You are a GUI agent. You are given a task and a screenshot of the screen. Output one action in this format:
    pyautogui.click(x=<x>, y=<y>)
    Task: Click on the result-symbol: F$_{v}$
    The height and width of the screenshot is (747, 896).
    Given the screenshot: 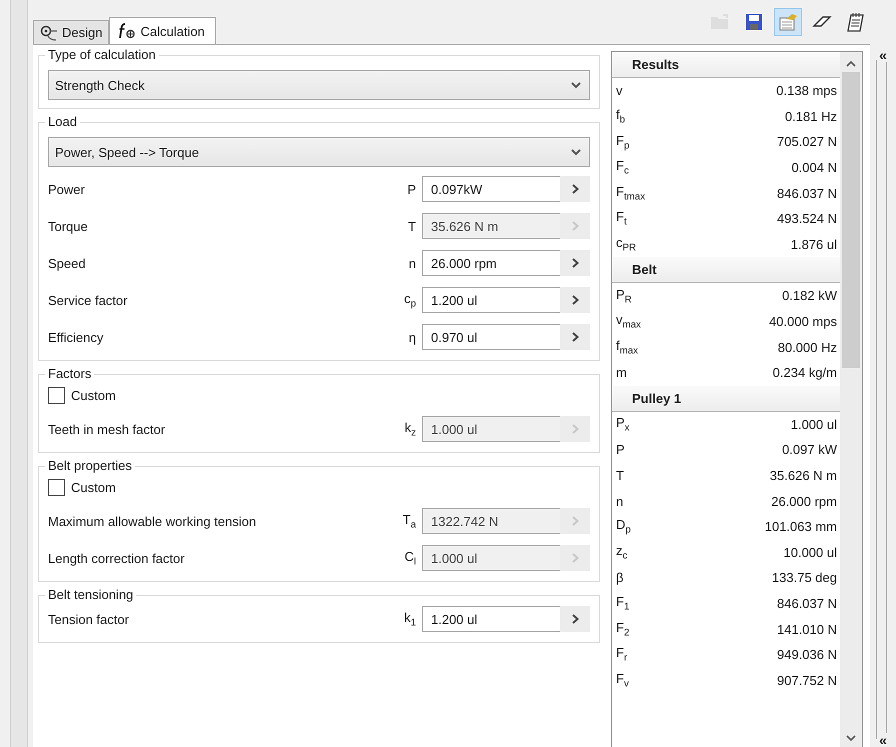 What is the action you would take?
    pyautogui.click(x=622, y=680)
    